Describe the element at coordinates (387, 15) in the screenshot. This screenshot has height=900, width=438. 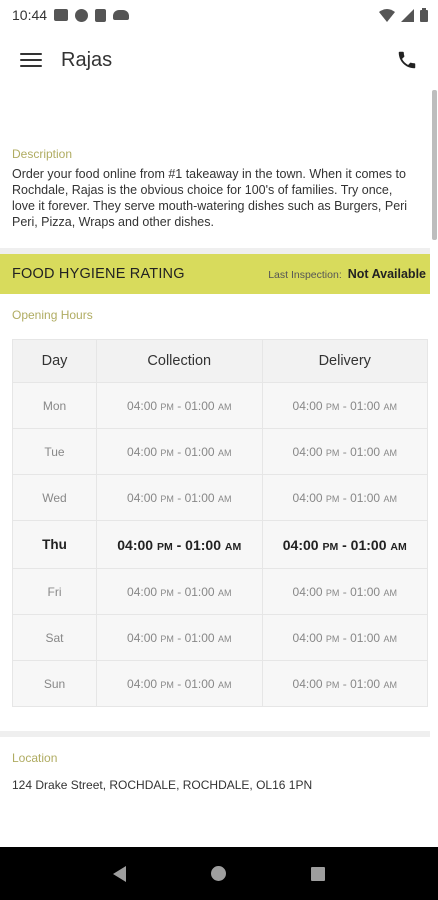
I see `wifi-icon` at that location.